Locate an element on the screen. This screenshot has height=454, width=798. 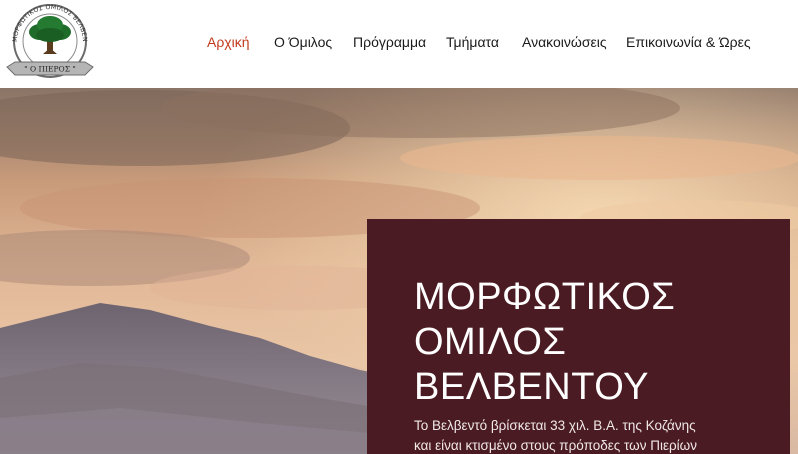
nav-item-contact-hours: Επικοινωνία & Ώρες is located at coordinates (688, 42).